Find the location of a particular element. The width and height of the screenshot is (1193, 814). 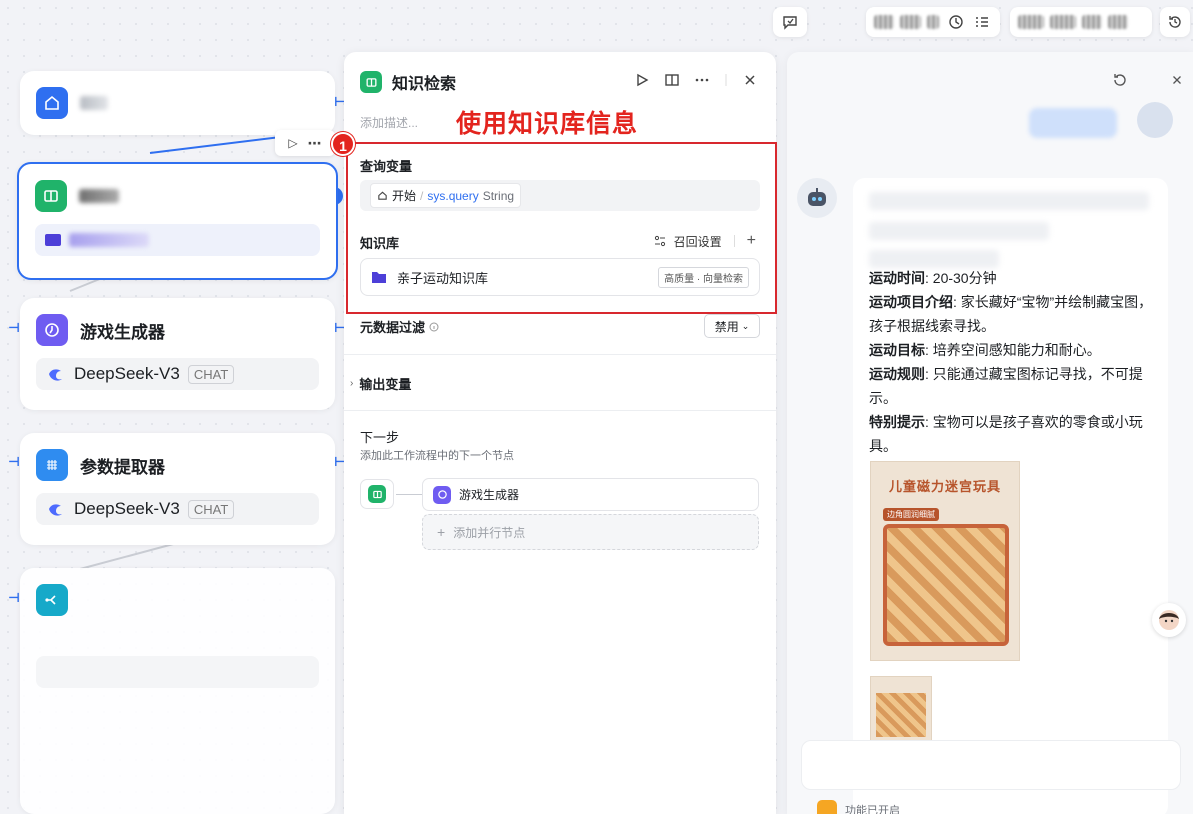

product-image: 儿童磁力迷宫玩具 边角圆润细腻 is located at coordinates (945, 561).